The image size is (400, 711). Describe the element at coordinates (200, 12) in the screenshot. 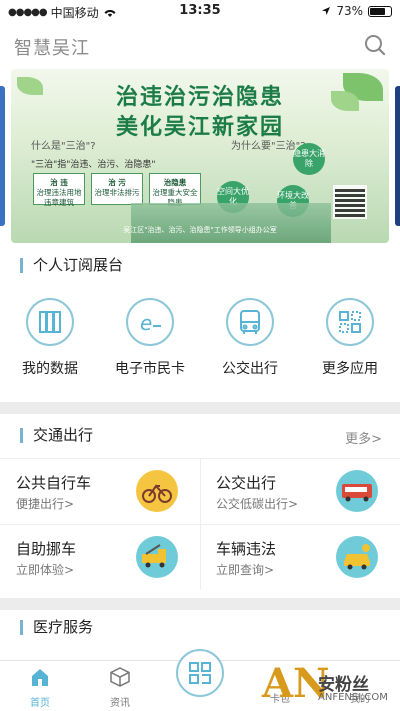

I see `status-bar: ●●●●● 中国移动 13:35 73%` at that location.